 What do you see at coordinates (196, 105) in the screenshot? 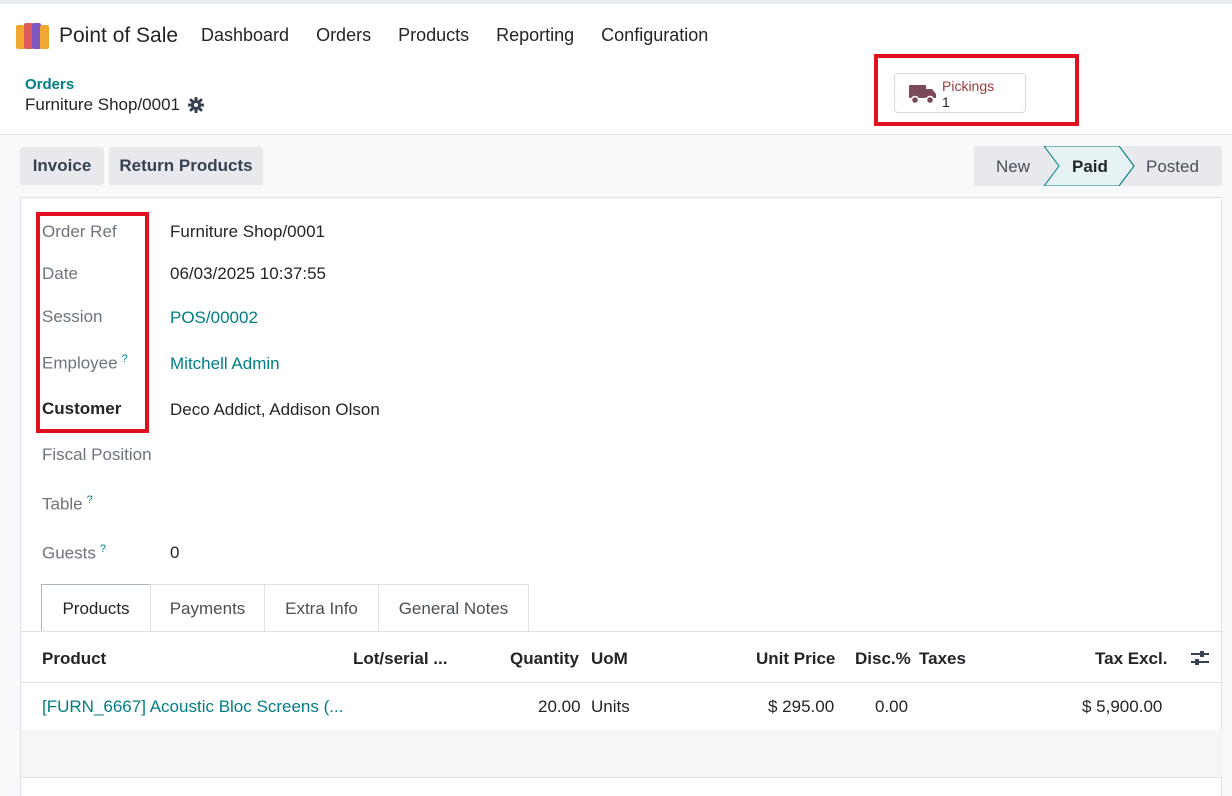
I see `gear-icon` at bounding box center [196, 105].